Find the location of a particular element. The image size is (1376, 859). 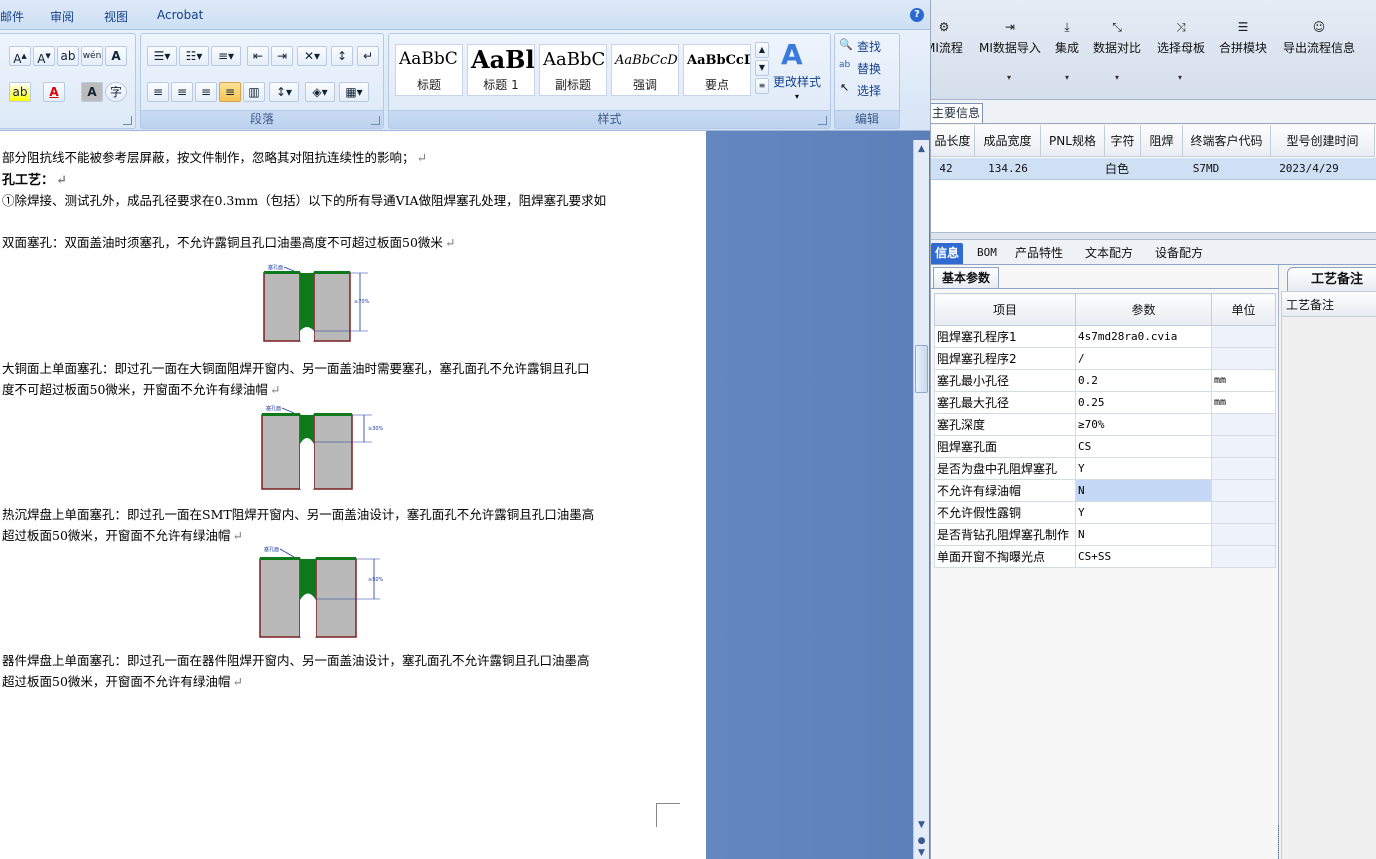

distributed-icon: ▥ is located at coordinates (254, 92).